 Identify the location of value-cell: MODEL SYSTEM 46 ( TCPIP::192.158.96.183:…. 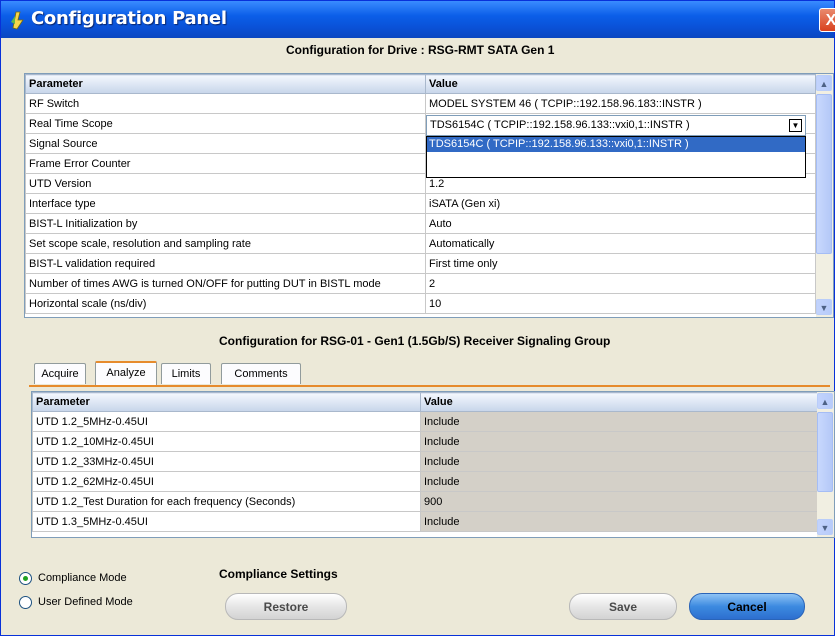
(620, 103).